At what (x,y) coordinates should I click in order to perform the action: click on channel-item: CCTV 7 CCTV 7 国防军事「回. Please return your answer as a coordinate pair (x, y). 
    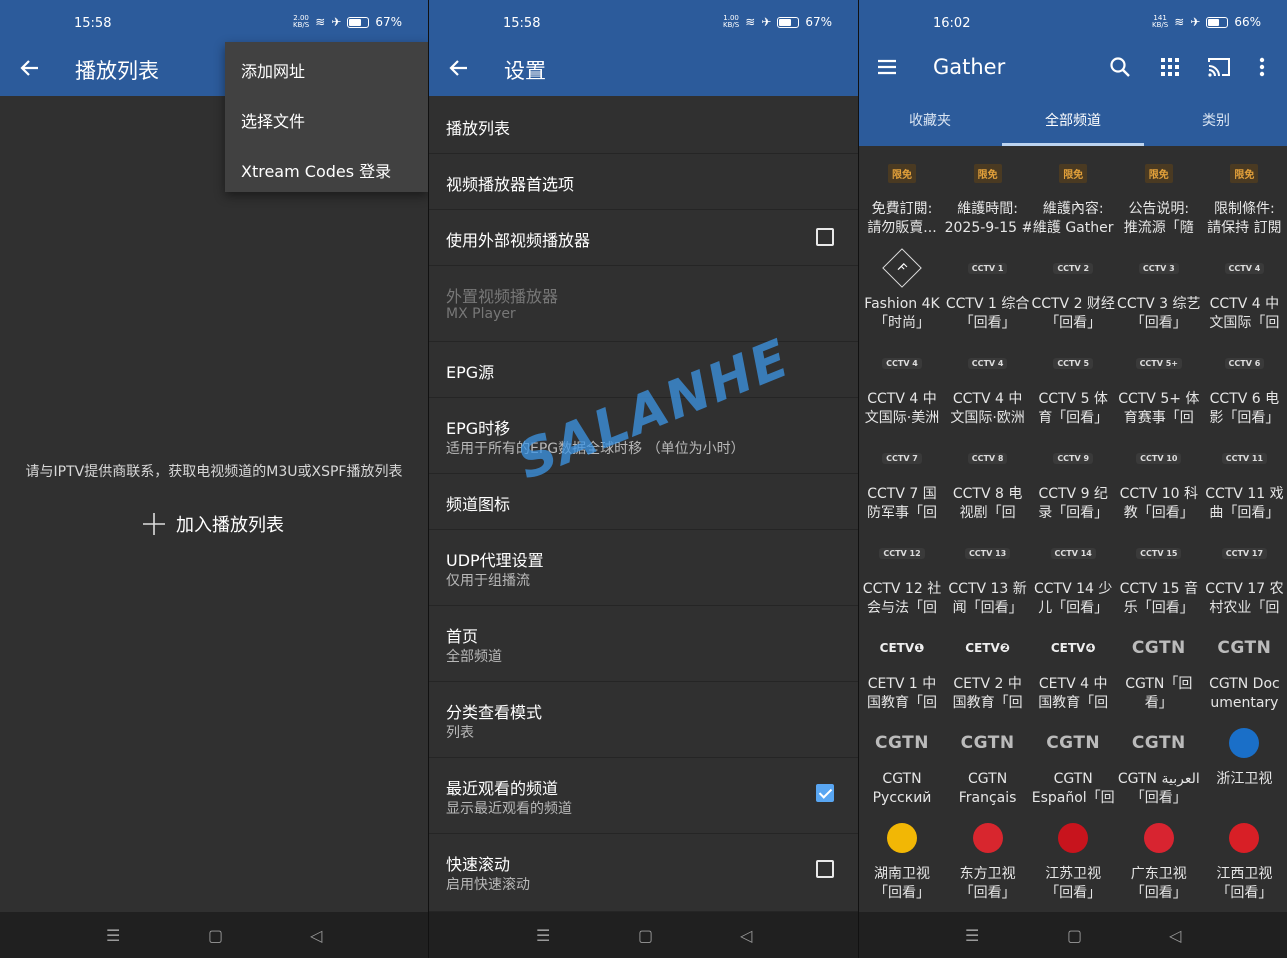
    Looking at the image, I should click on (902, 482).